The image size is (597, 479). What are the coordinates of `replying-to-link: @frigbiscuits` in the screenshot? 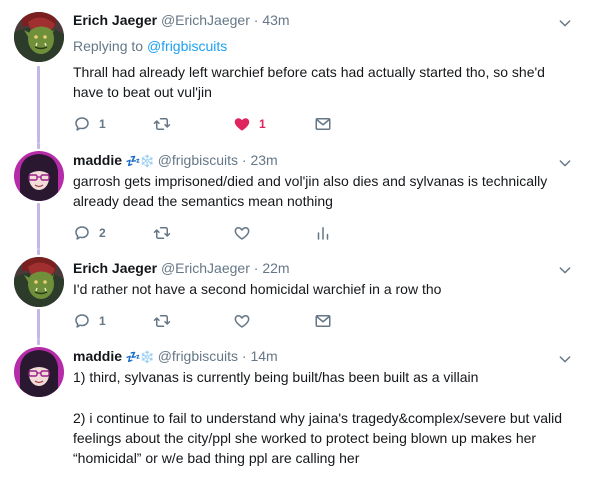 It's located at (187, 46).